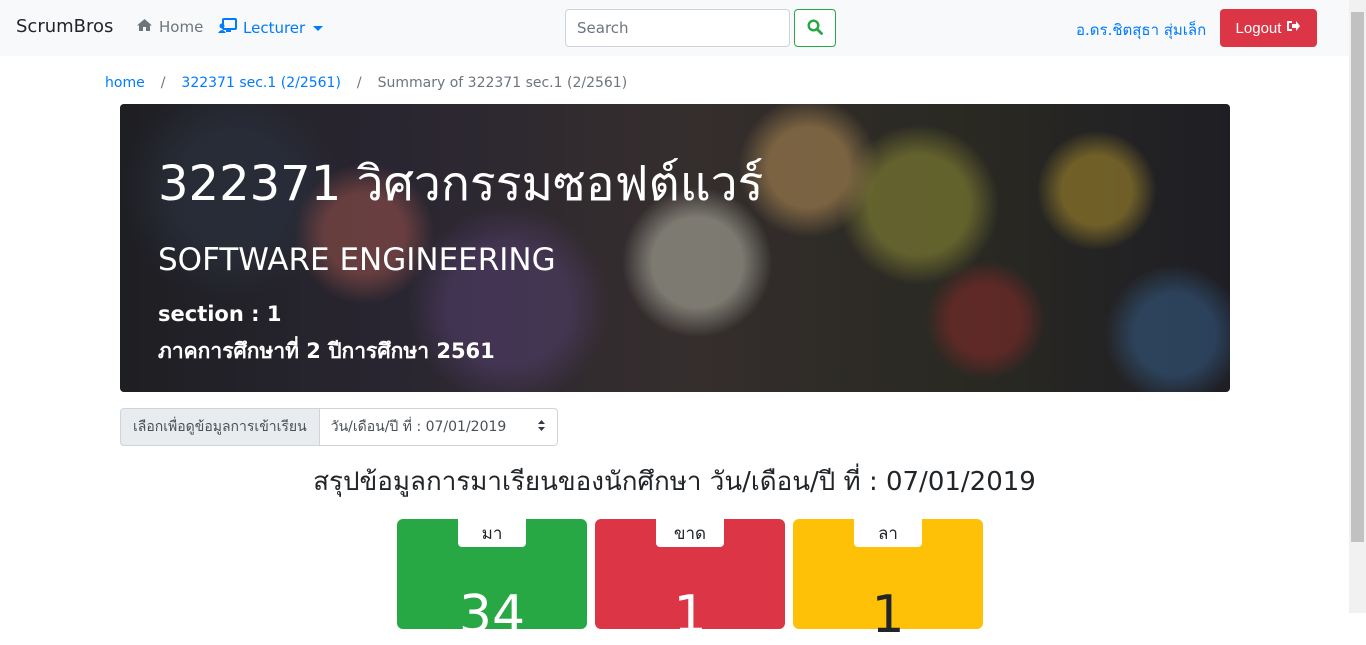 The image size is (1366, 645). Describe the element at coordinates (492, 533) in the screenshot. I see `present-card-label: มา` at that location.